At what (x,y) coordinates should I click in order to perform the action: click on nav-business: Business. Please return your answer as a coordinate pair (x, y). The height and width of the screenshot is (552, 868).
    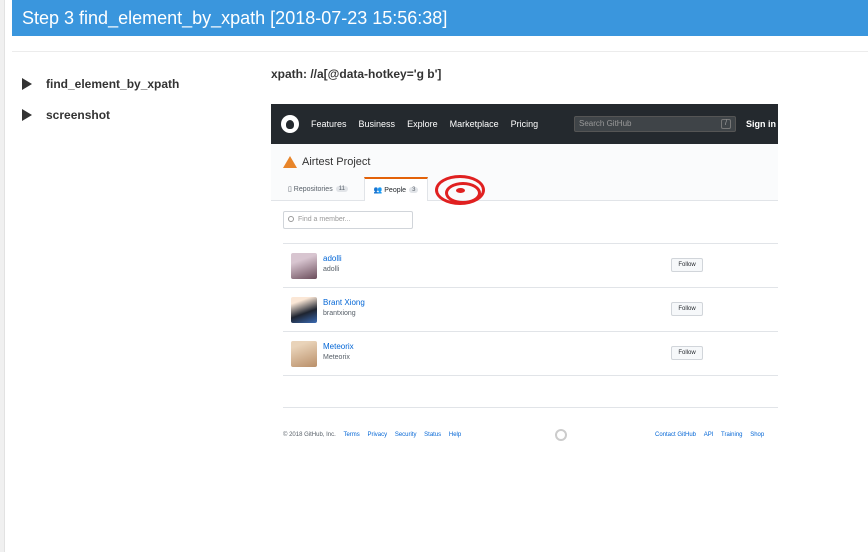
    Looking at the image, I should click on (377, 124).